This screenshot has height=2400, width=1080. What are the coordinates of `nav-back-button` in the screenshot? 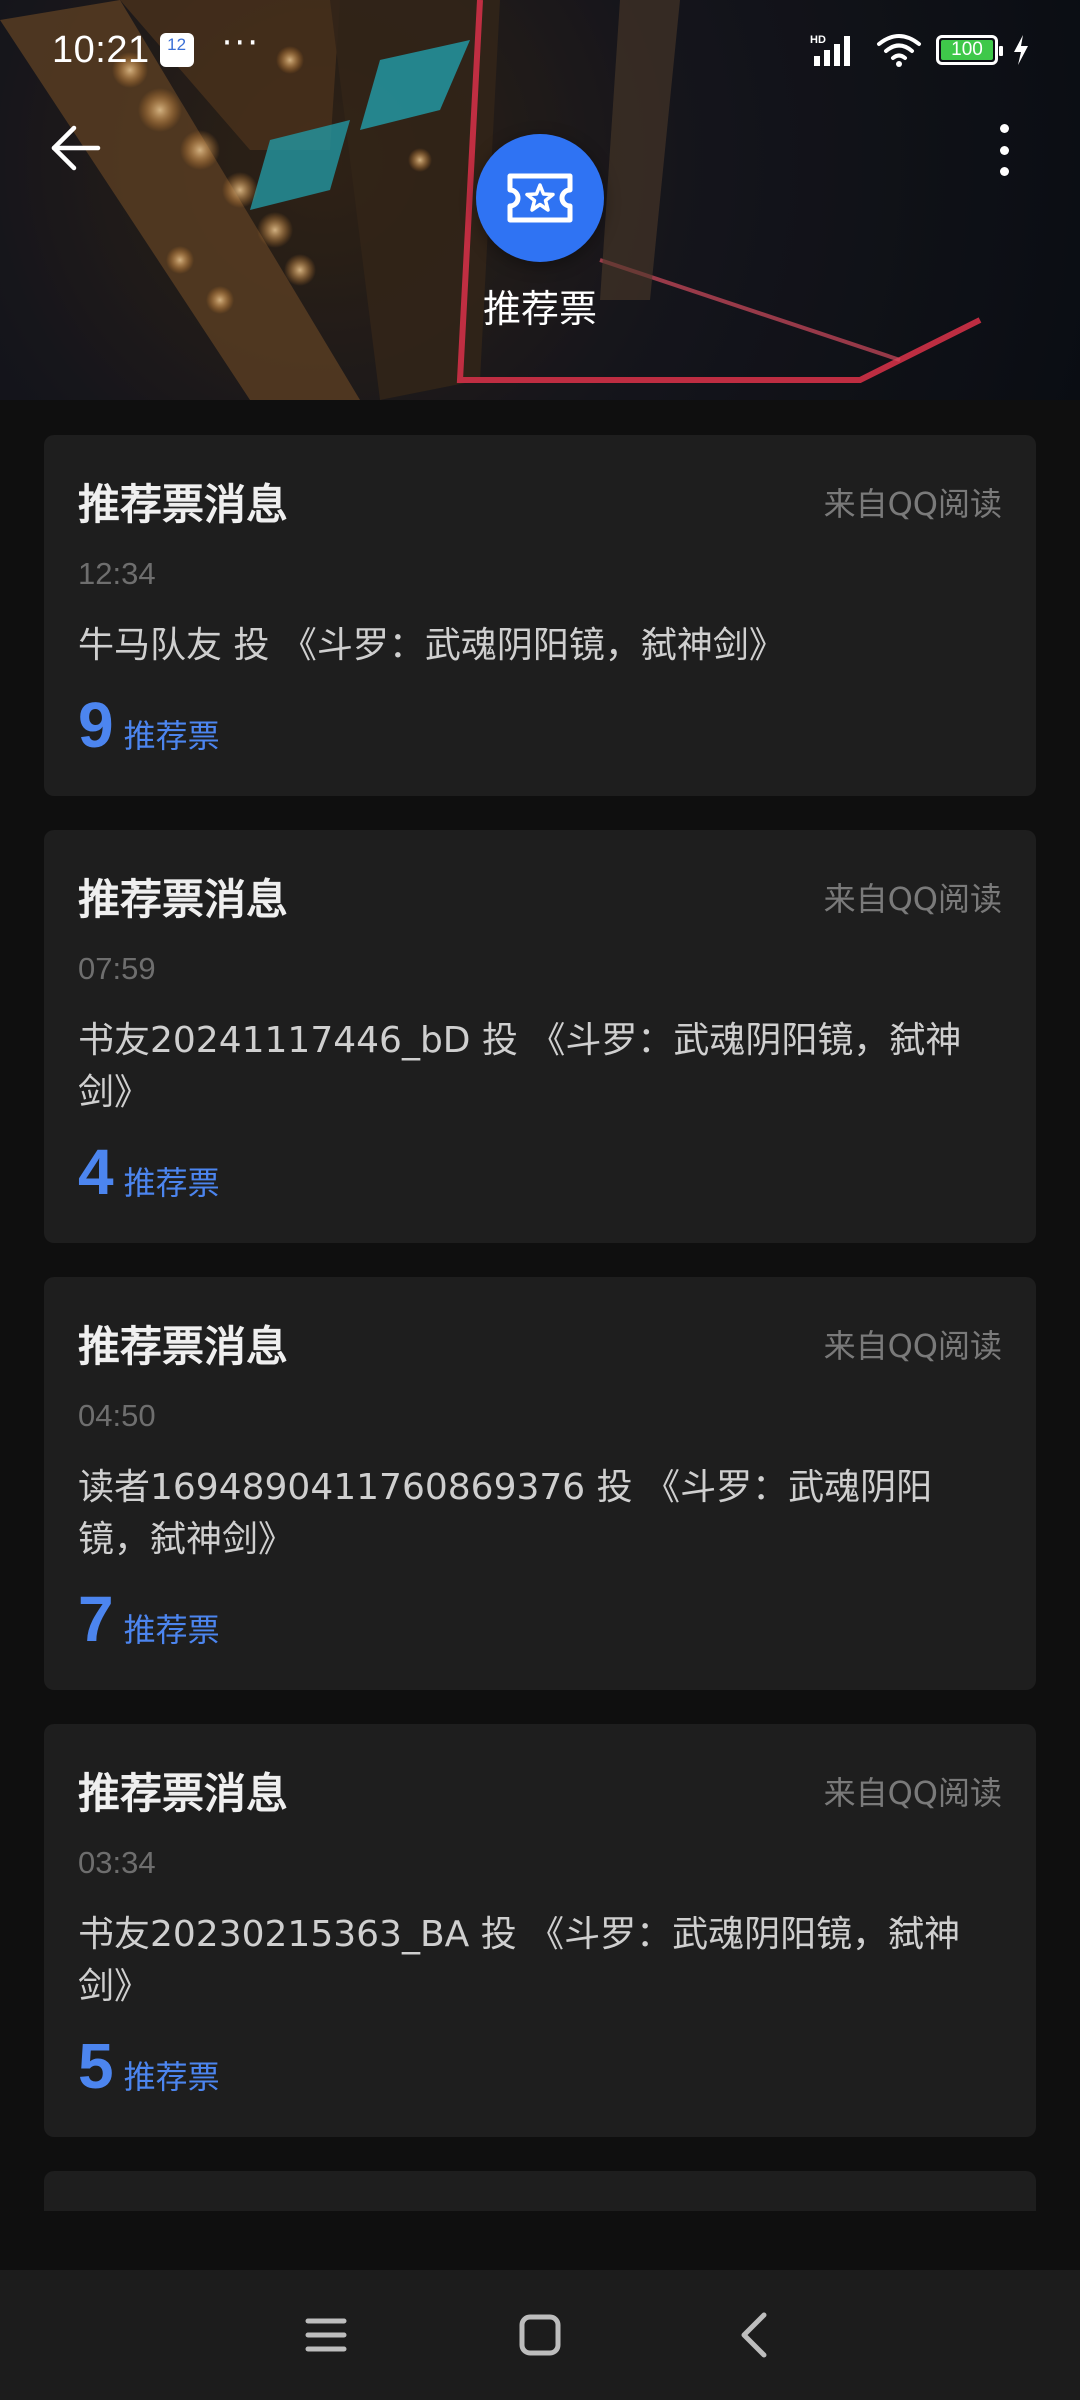 It's located at (754, 2335).